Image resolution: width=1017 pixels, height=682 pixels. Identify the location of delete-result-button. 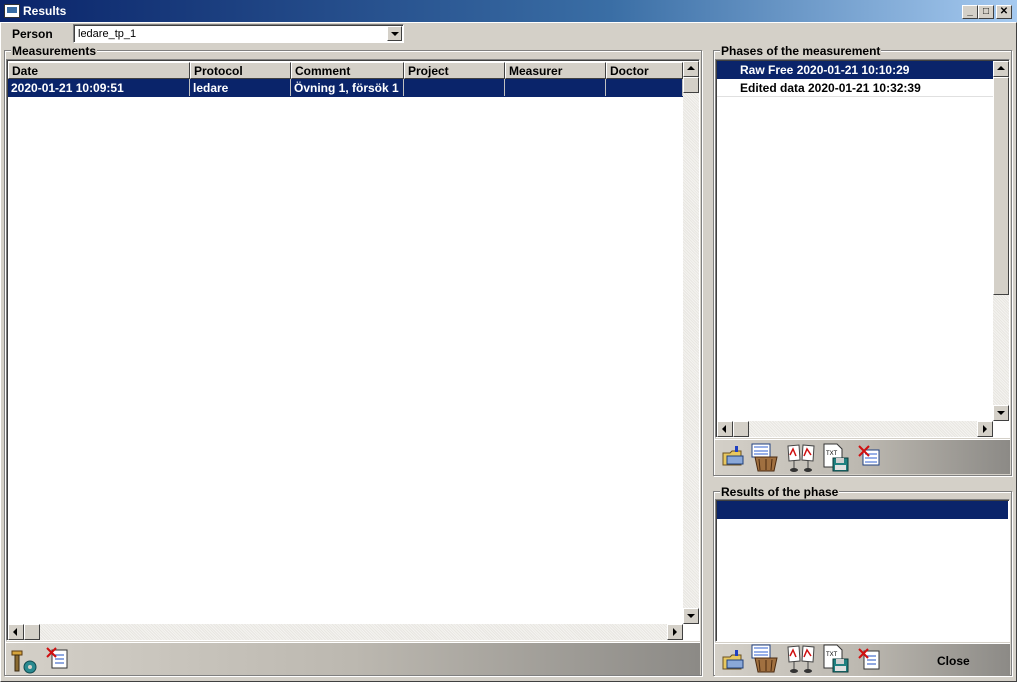
(870, 660).